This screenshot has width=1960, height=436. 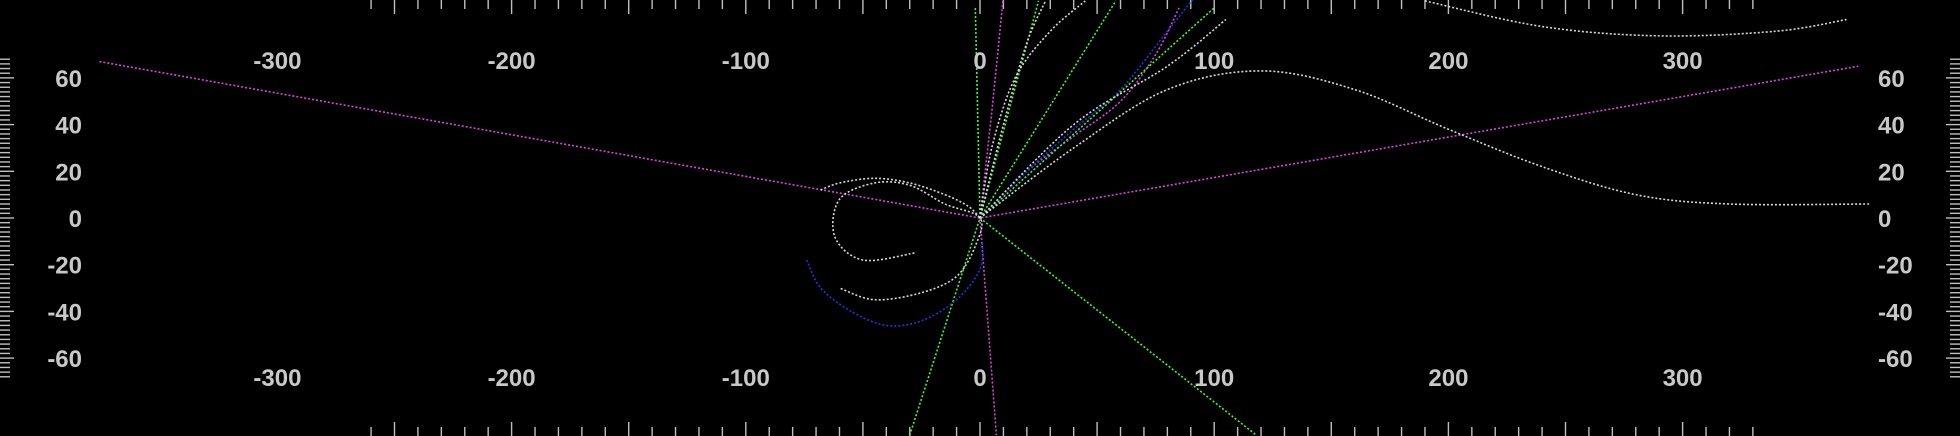 What do you see at coordinates (64, 359) in the screenshot?
I see `y-tick-label-left: -60` at bounding box center [64, 359].